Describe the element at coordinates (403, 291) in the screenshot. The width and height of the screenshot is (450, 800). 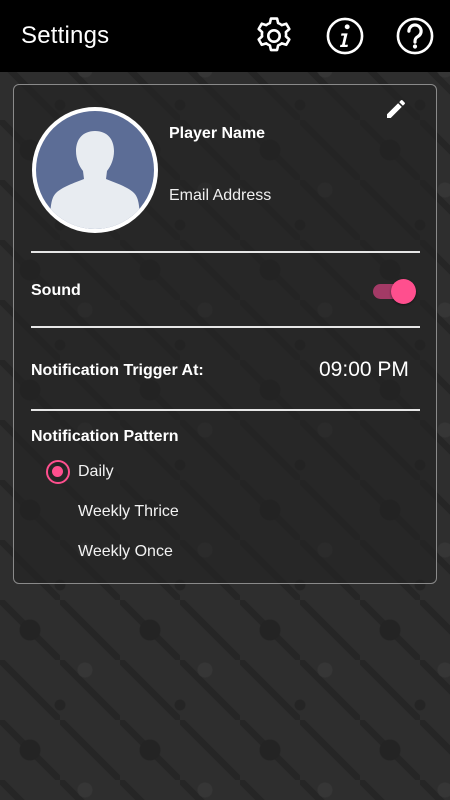
I see `toggle-knob` at that location.